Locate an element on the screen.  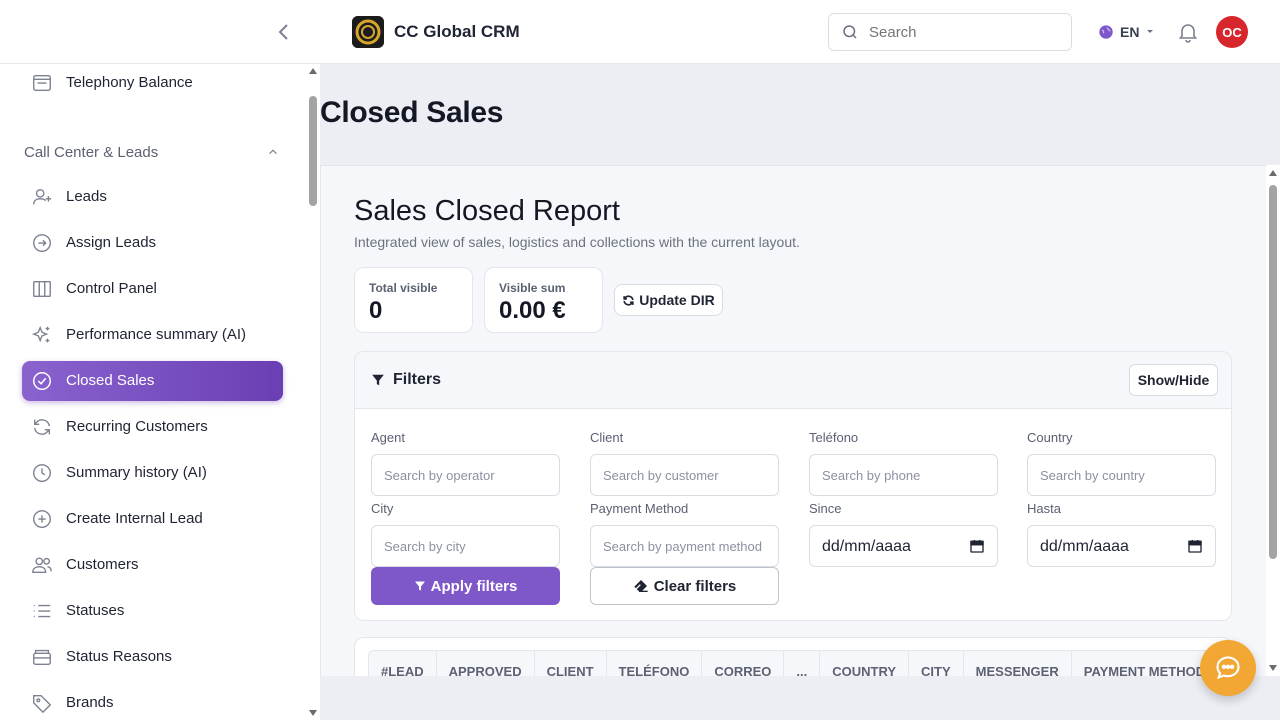
client-label: Client is located at coordinates (607, 437).